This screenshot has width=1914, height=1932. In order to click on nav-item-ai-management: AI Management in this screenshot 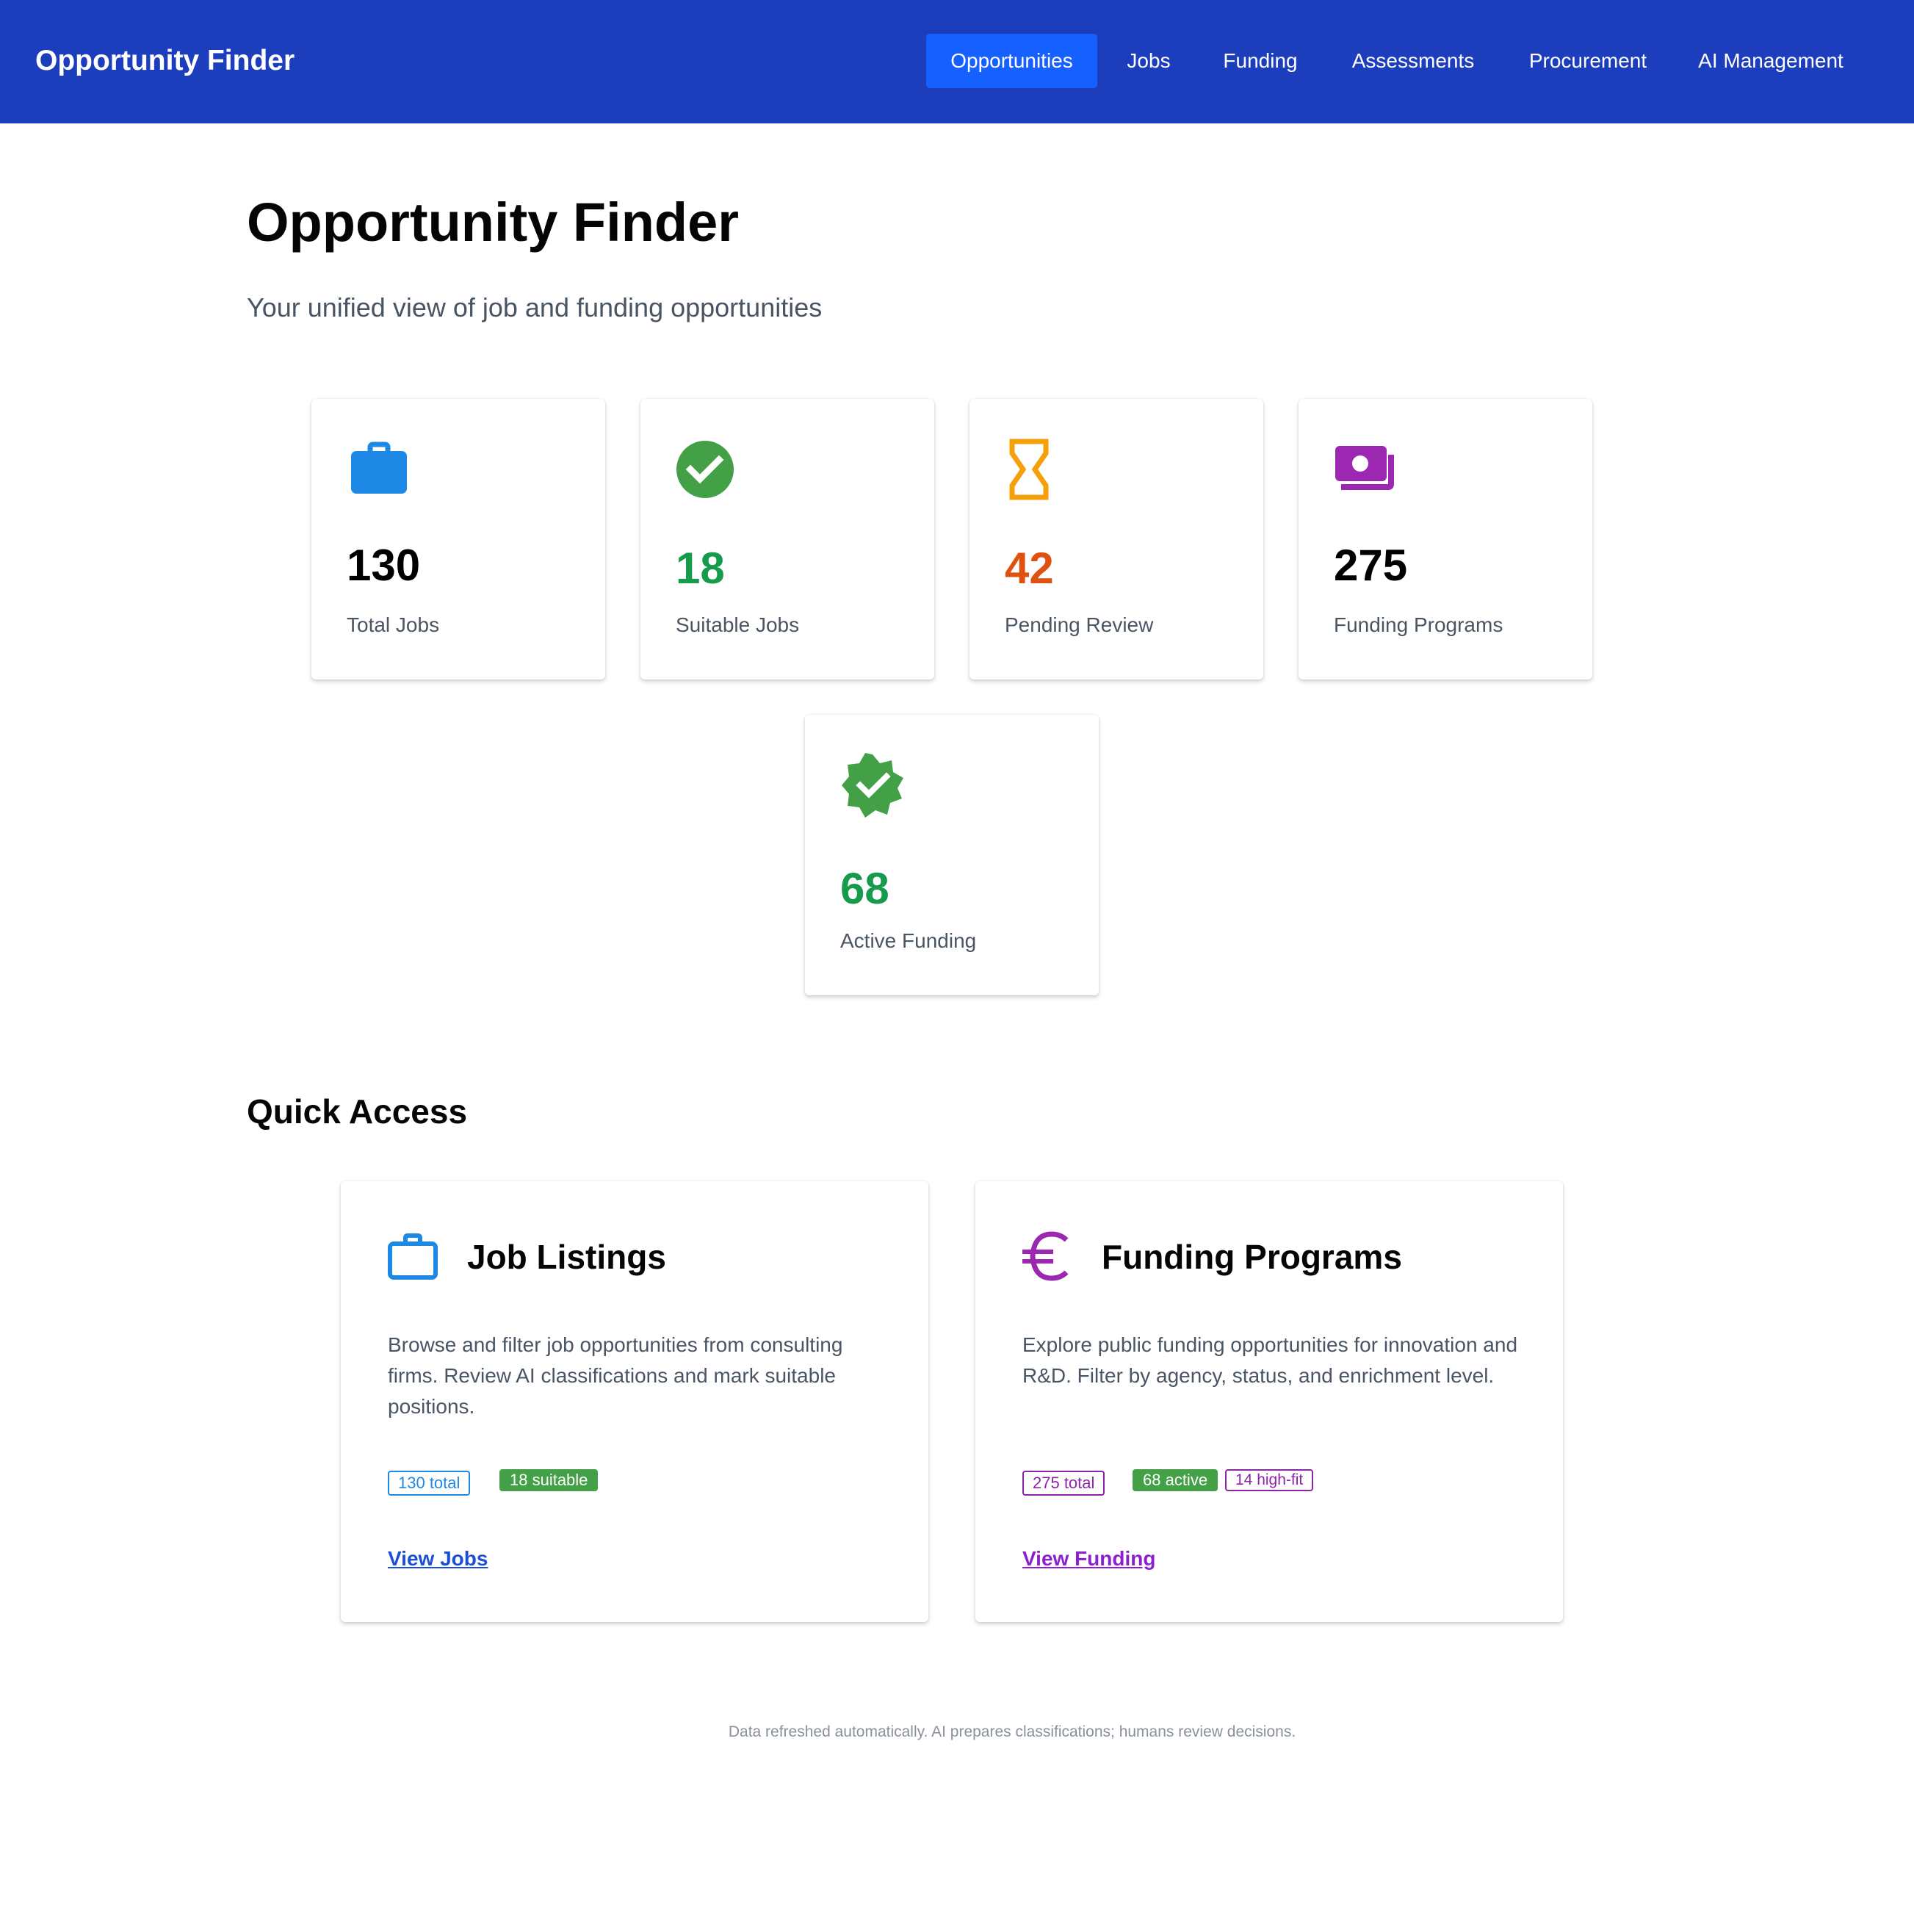, I will do `click(1771, 61)`.